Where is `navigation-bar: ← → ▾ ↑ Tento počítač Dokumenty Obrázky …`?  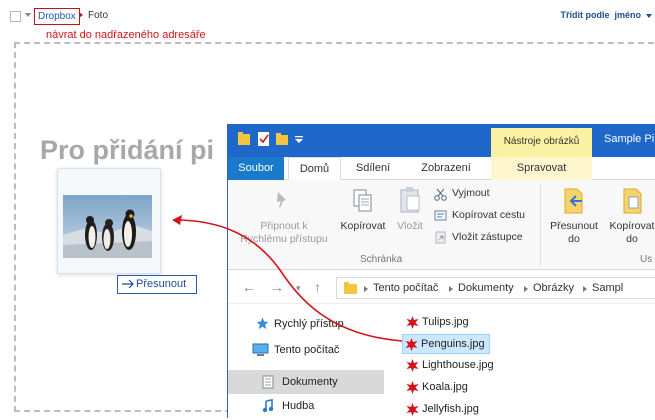 navigation-bar: ← → ▾ ↑ Tento počítač Dokumenty Obrázky … is located at coordinates (441, 287).